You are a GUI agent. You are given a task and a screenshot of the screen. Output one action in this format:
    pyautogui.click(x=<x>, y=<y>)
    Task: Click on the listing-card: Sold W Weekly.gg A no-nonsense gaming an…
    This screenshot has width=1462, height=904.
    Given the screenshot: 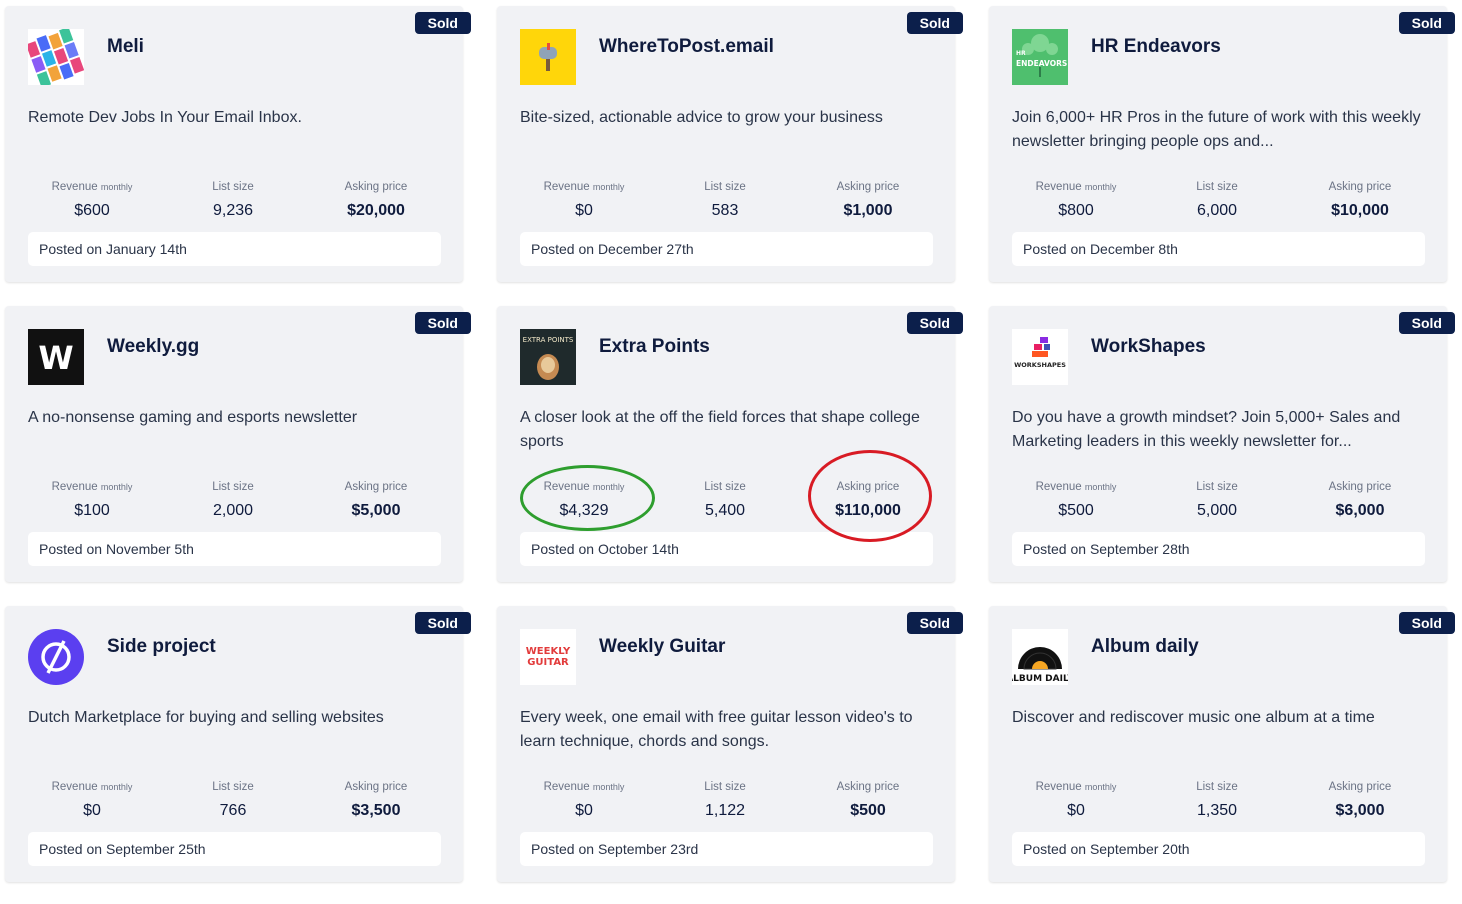 What is the action you would take?
    pyautogui.click(x=238, y=444)
    